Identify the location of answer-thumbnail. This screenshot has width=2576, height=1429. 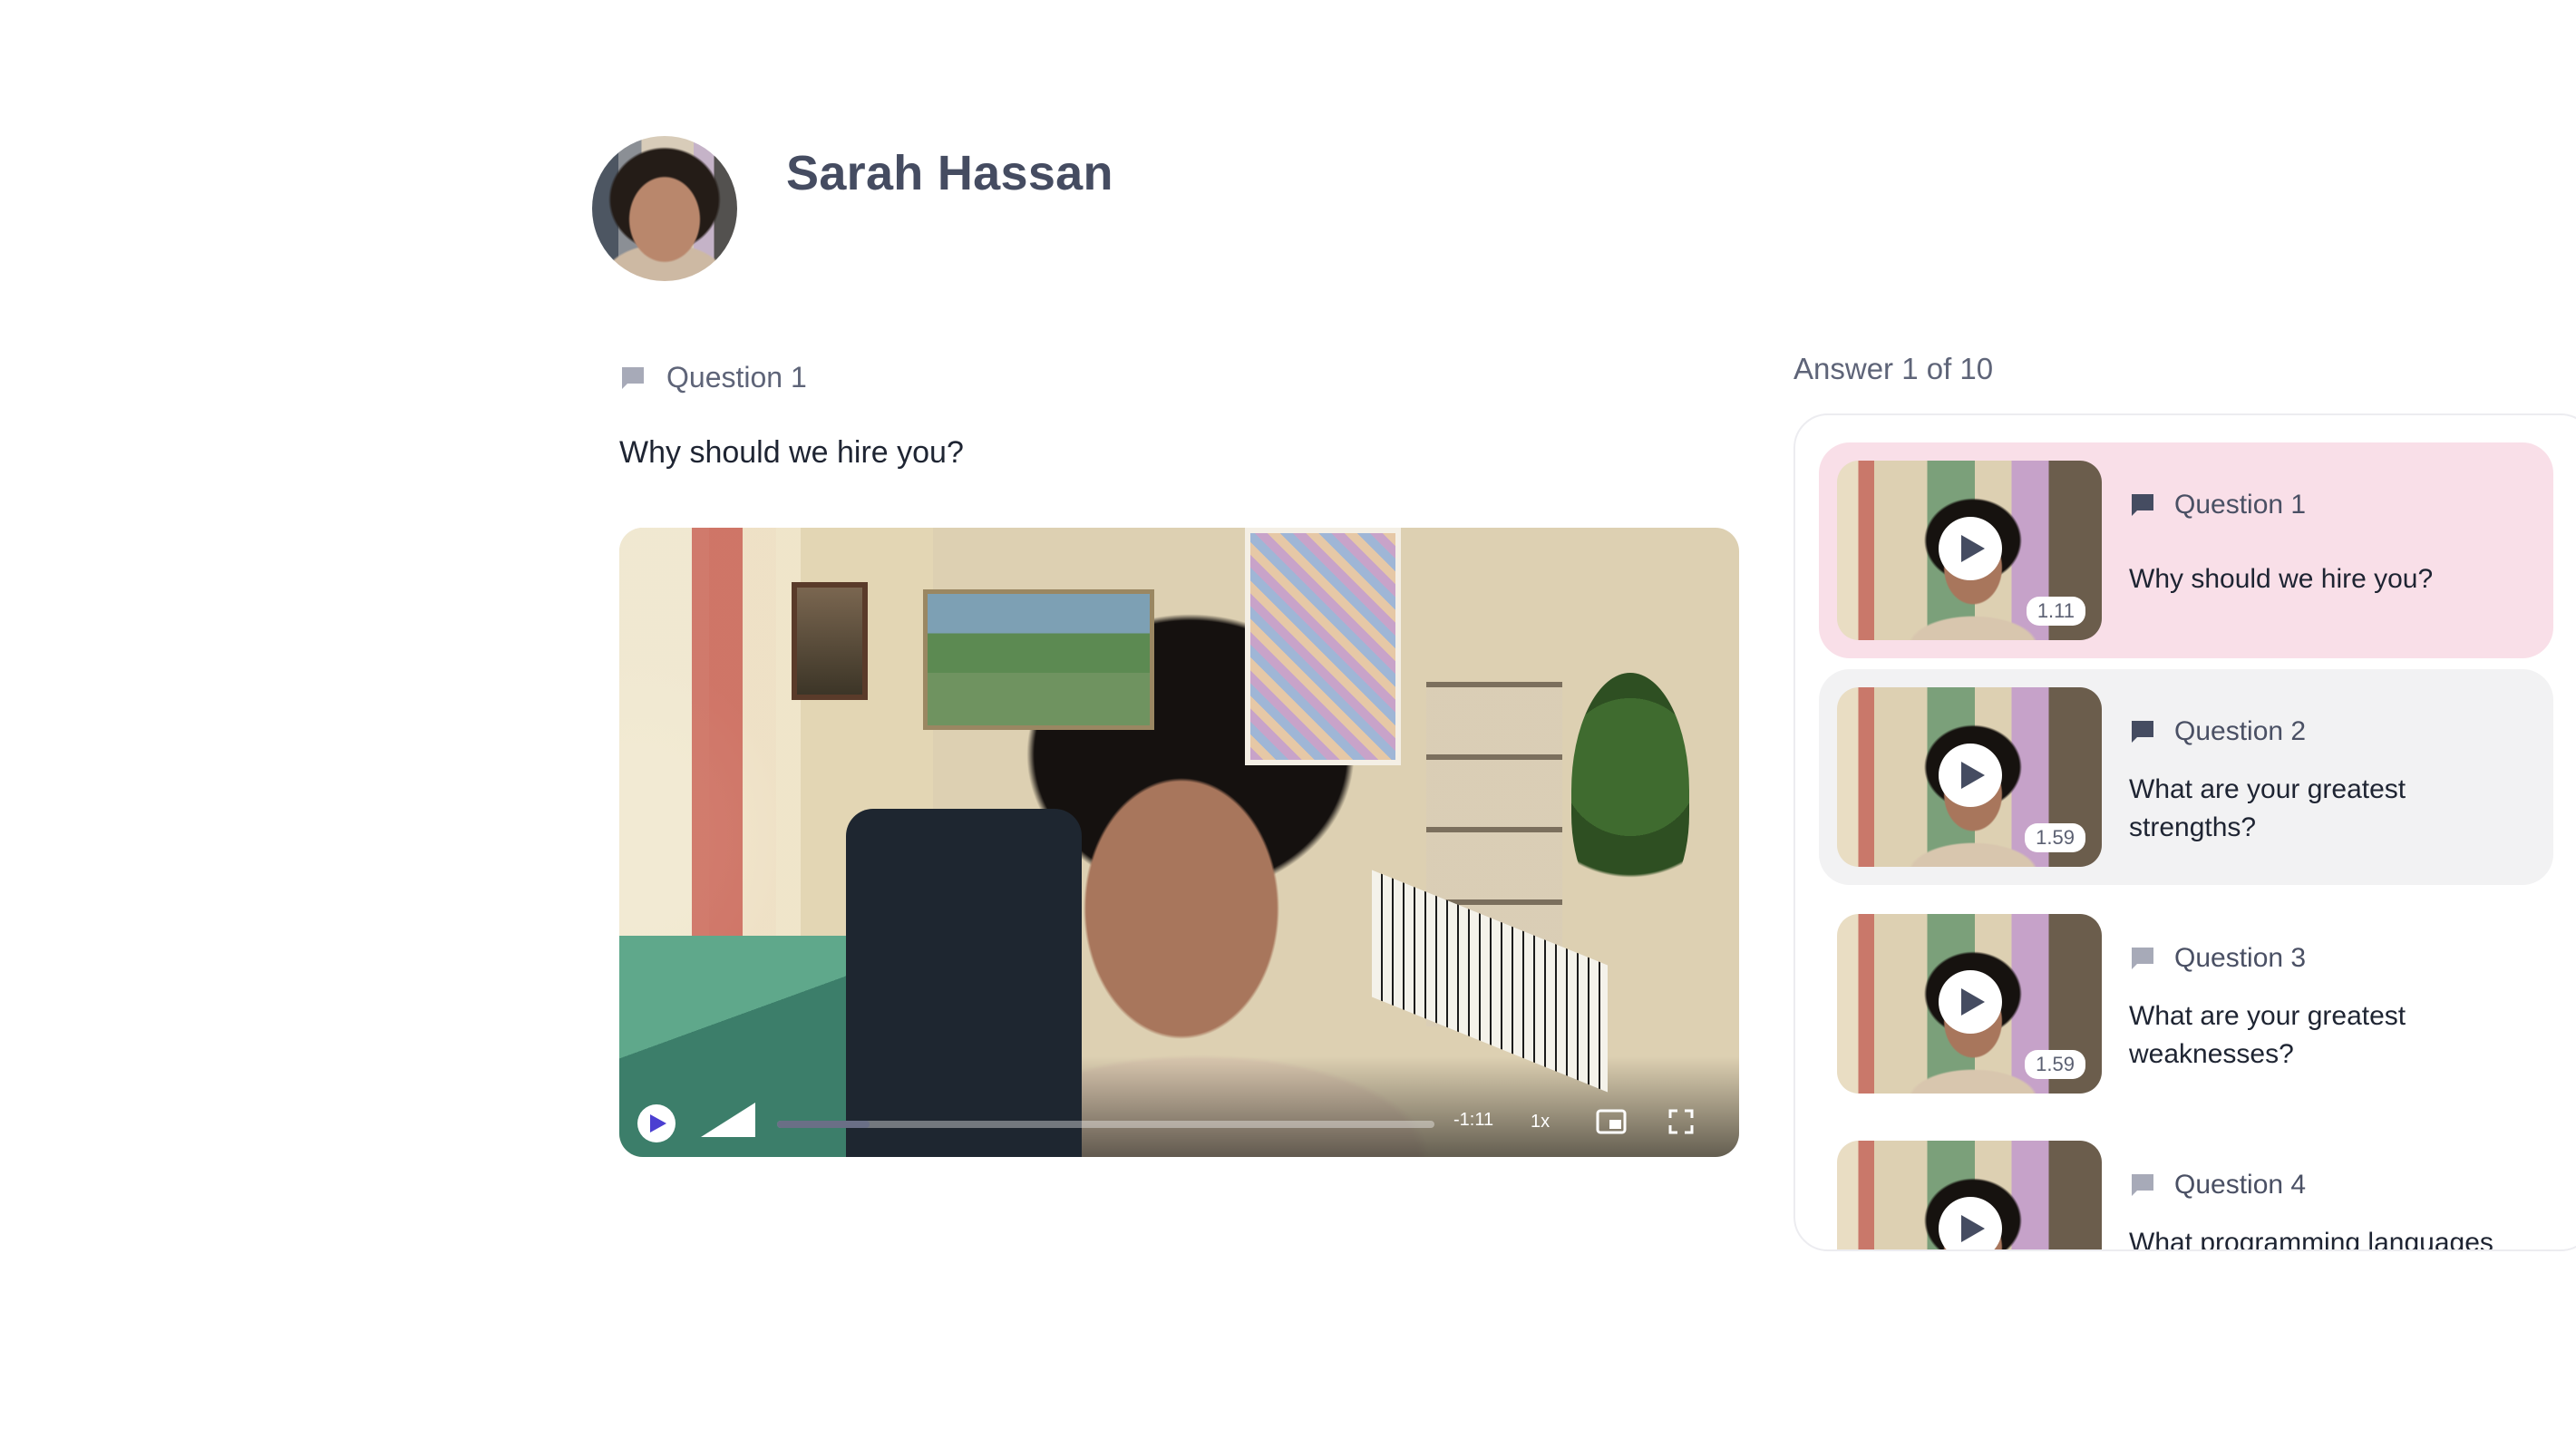
(1970, 1195).